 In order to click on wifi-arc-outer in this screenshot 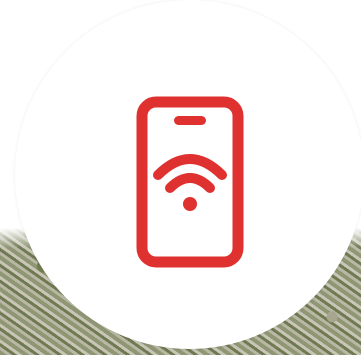, I will do `click(190, 167)`.